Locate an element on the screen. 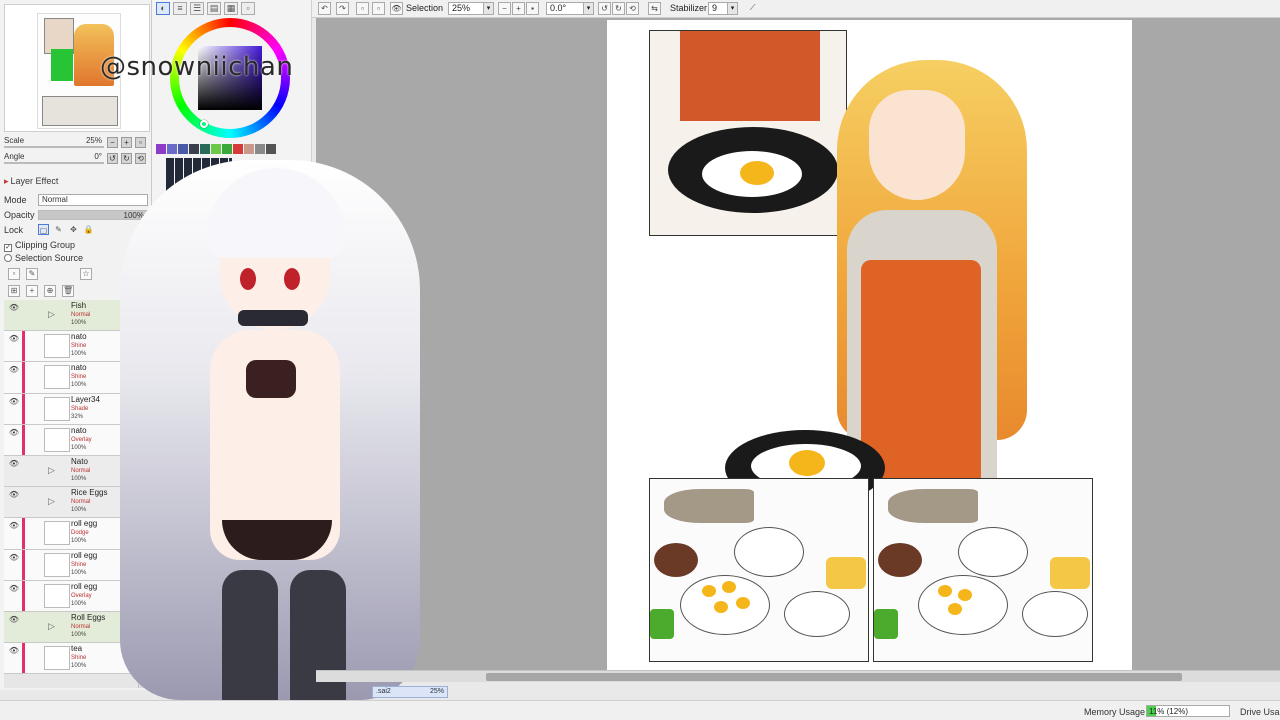  layer-list-scroll-thumb is located at coordinates (143, 360).